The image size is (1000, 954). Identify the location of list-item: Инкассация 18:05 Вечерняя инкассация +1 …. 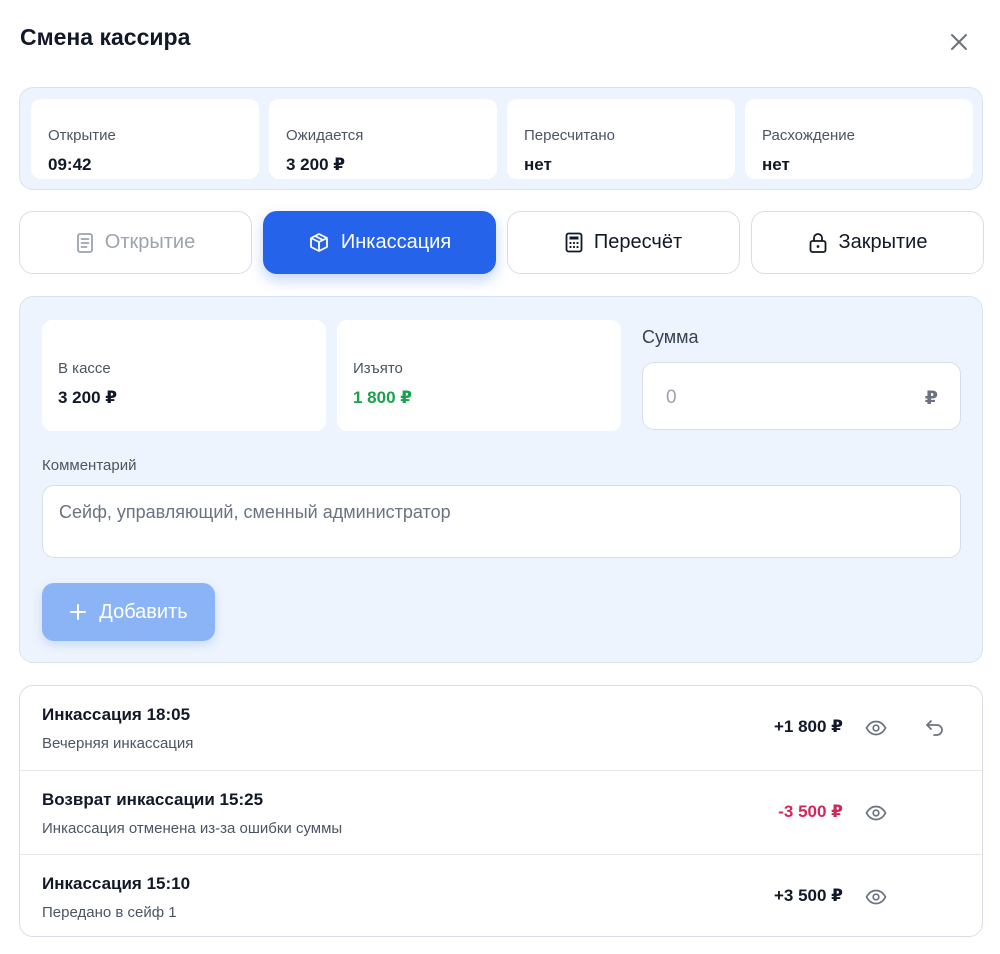
(501, 728).